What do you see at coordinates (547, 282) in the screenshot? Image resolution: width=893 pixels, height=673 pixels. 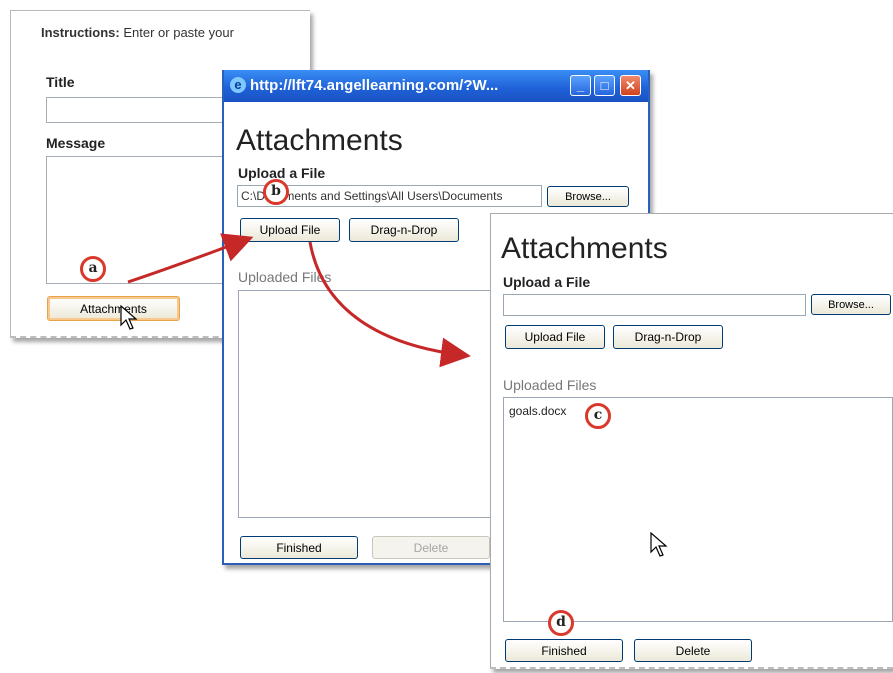 I see `result-upload-label: Upload a File` at bounding box center [547, 282].